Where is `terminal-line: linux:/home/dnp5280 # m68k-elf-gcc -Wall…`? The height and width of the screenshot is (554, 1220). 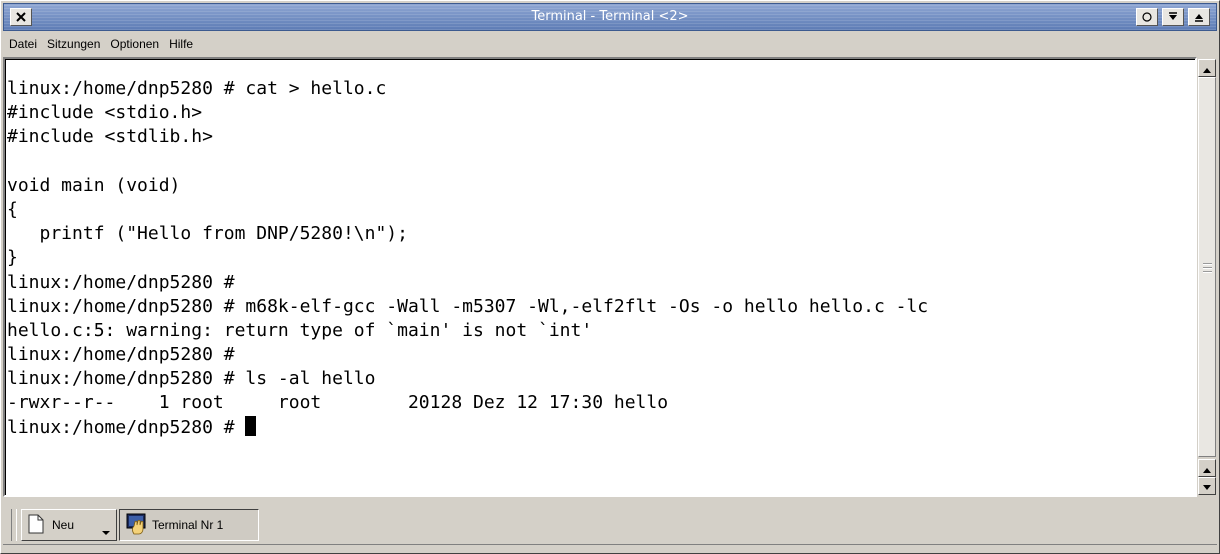
terminal-line: linux:/home/dnp5280 # m68k-elf-gcc -Wall… is located at coordinates (468, 306).